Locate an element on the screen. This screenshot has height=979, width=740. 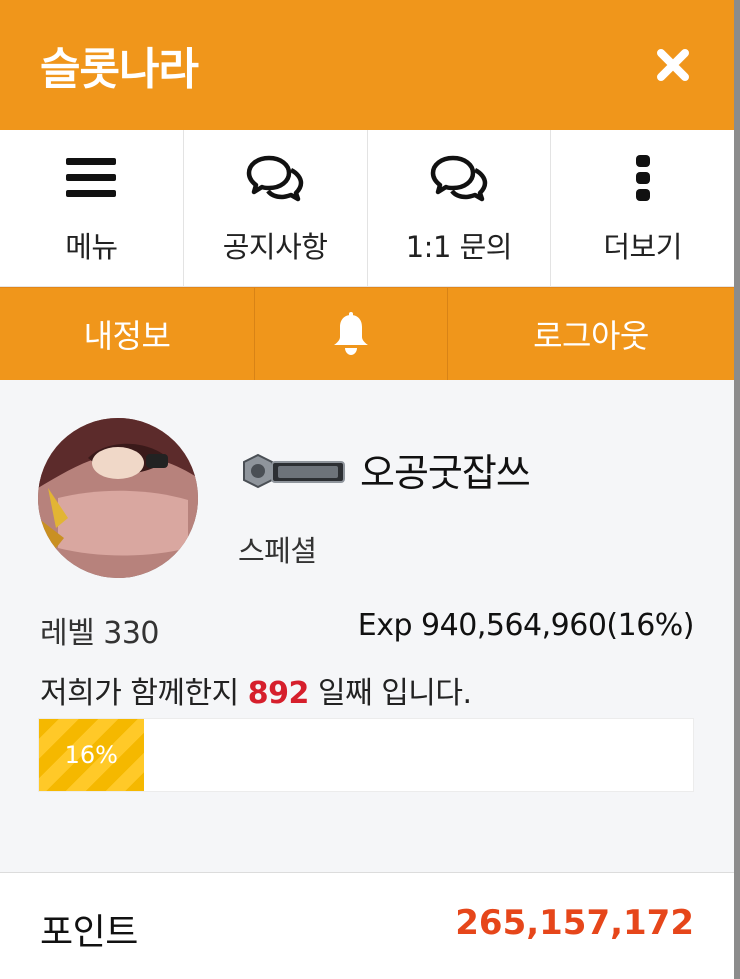
days-suffix: 일째 입니다. is located at coordinates (394, 693).